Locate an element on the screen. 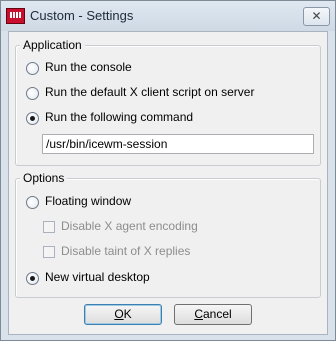  cancel-label-rest: ancel is located at coordinates (217, 314).